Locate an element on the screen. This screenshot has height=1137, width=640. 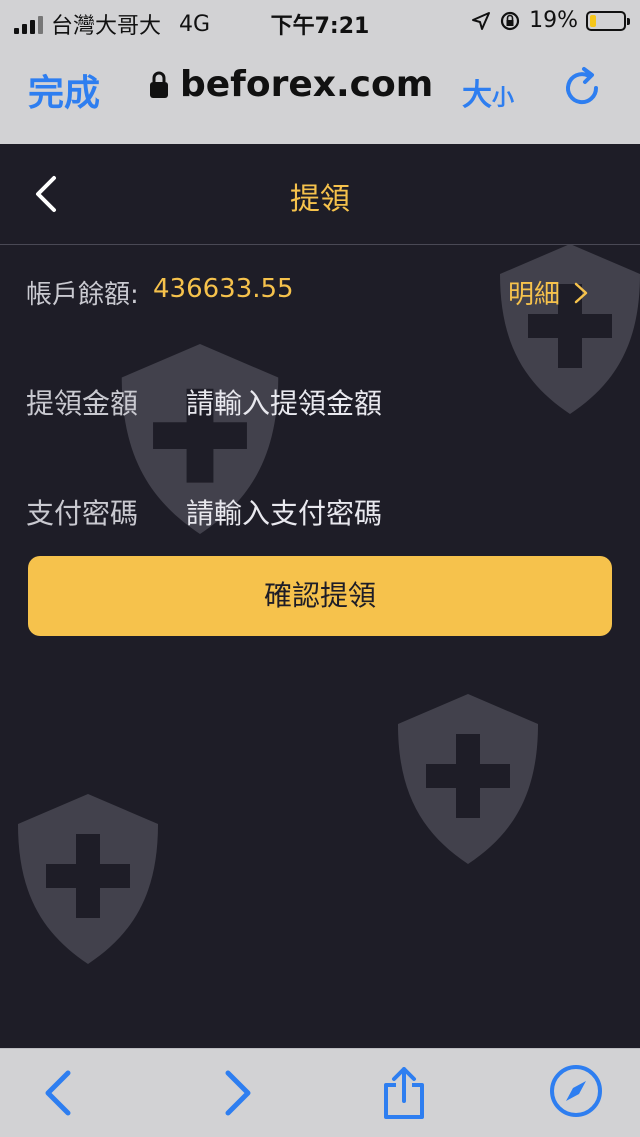
balance-label: 帳戶餘額: is located at coordinates (82, 295).